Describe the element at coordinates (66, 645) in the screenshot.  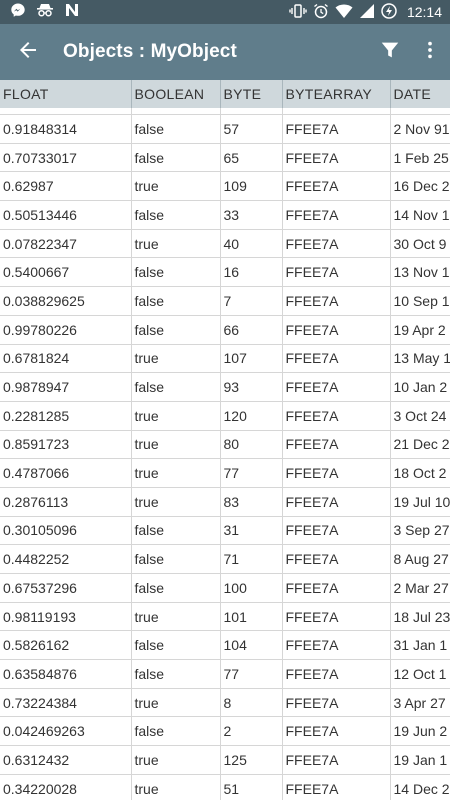
I see `cell-float: 0.5826162` at that location.